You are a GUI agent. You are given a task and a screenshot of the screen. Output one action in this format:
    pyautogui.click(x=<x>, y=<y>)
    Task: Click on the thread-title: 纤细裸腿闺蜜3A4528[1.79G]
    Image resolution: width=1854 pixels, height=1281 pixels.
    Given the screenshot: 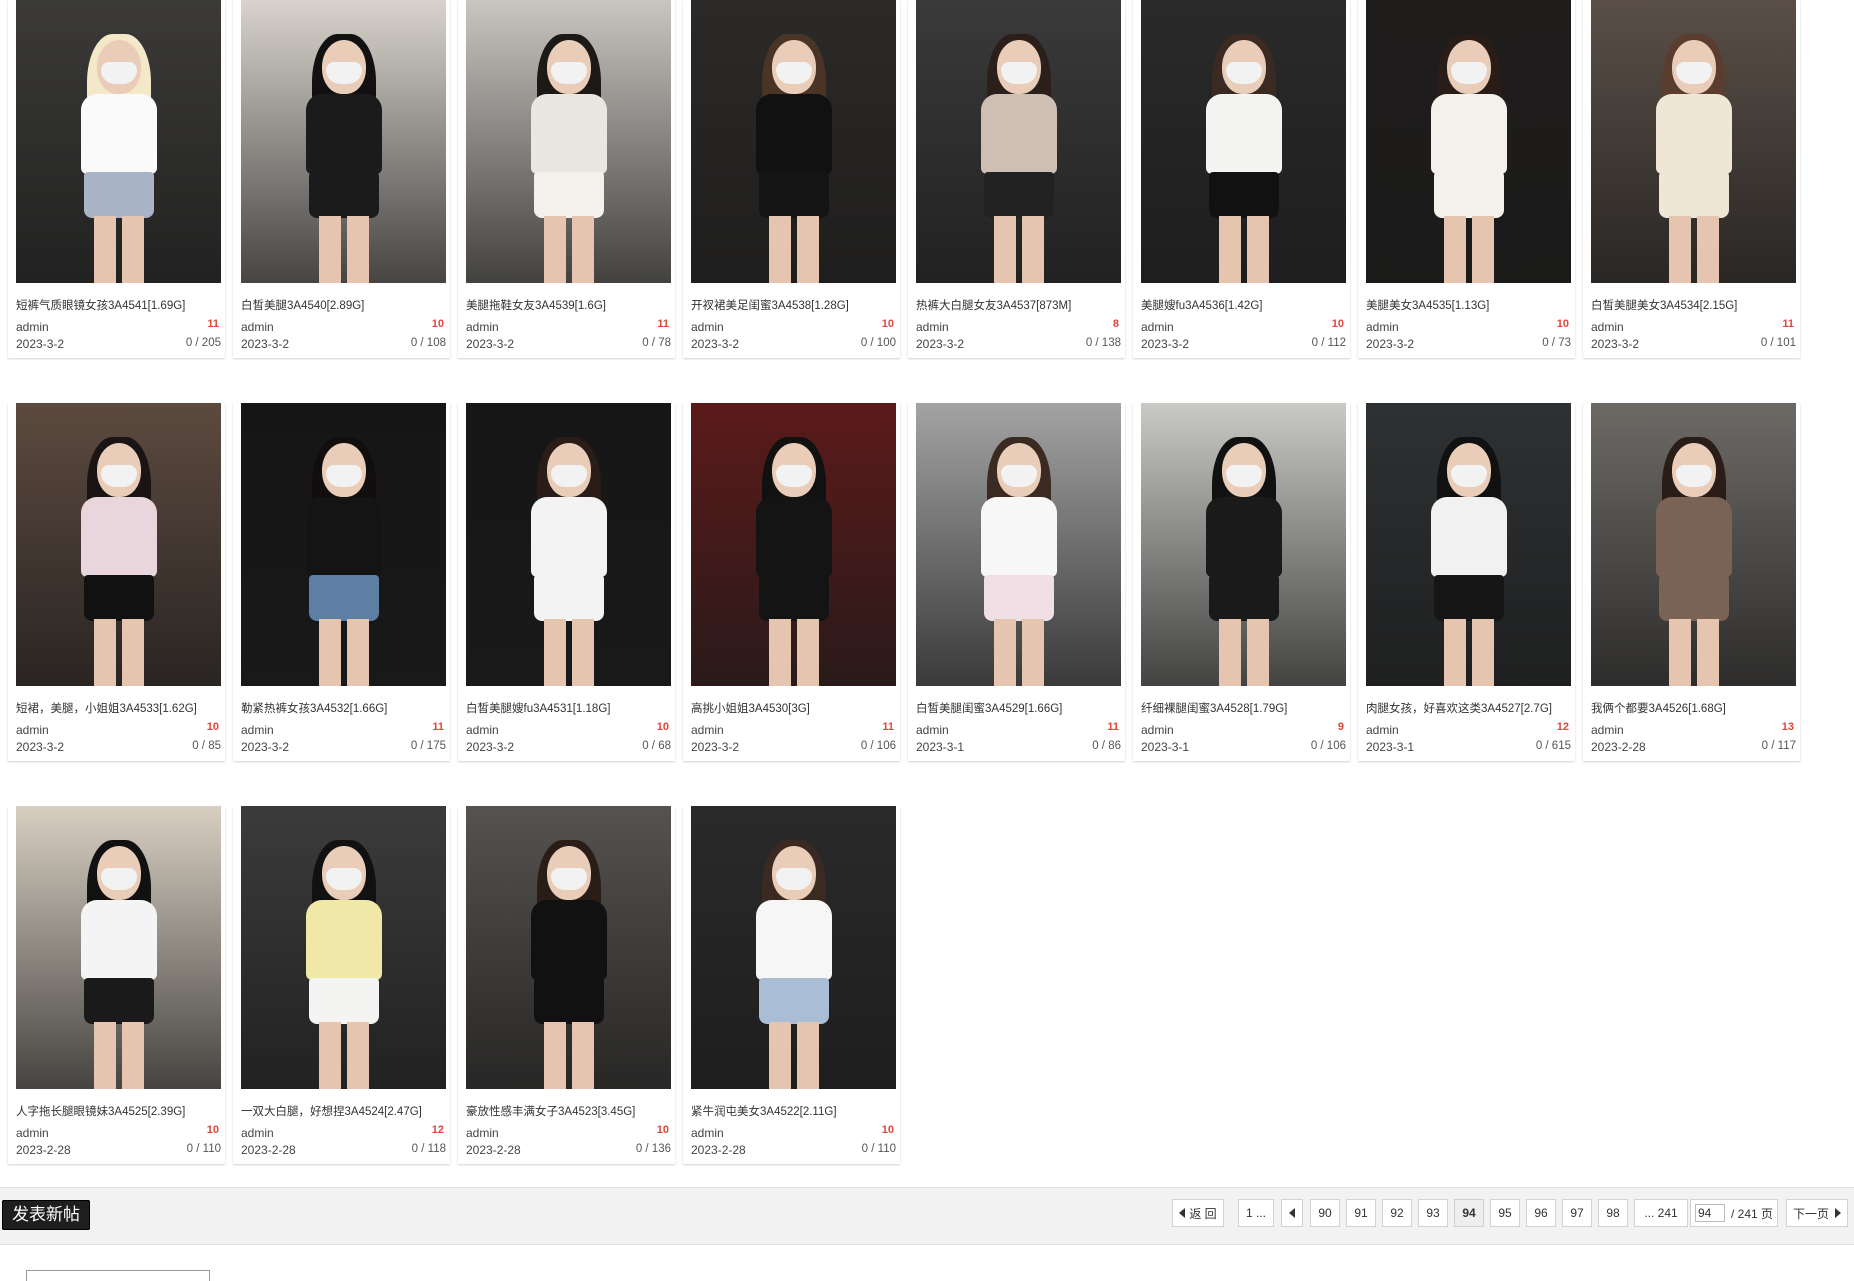 What is the action you would take?
    pyautogui.click(x=1246, y=708)
    